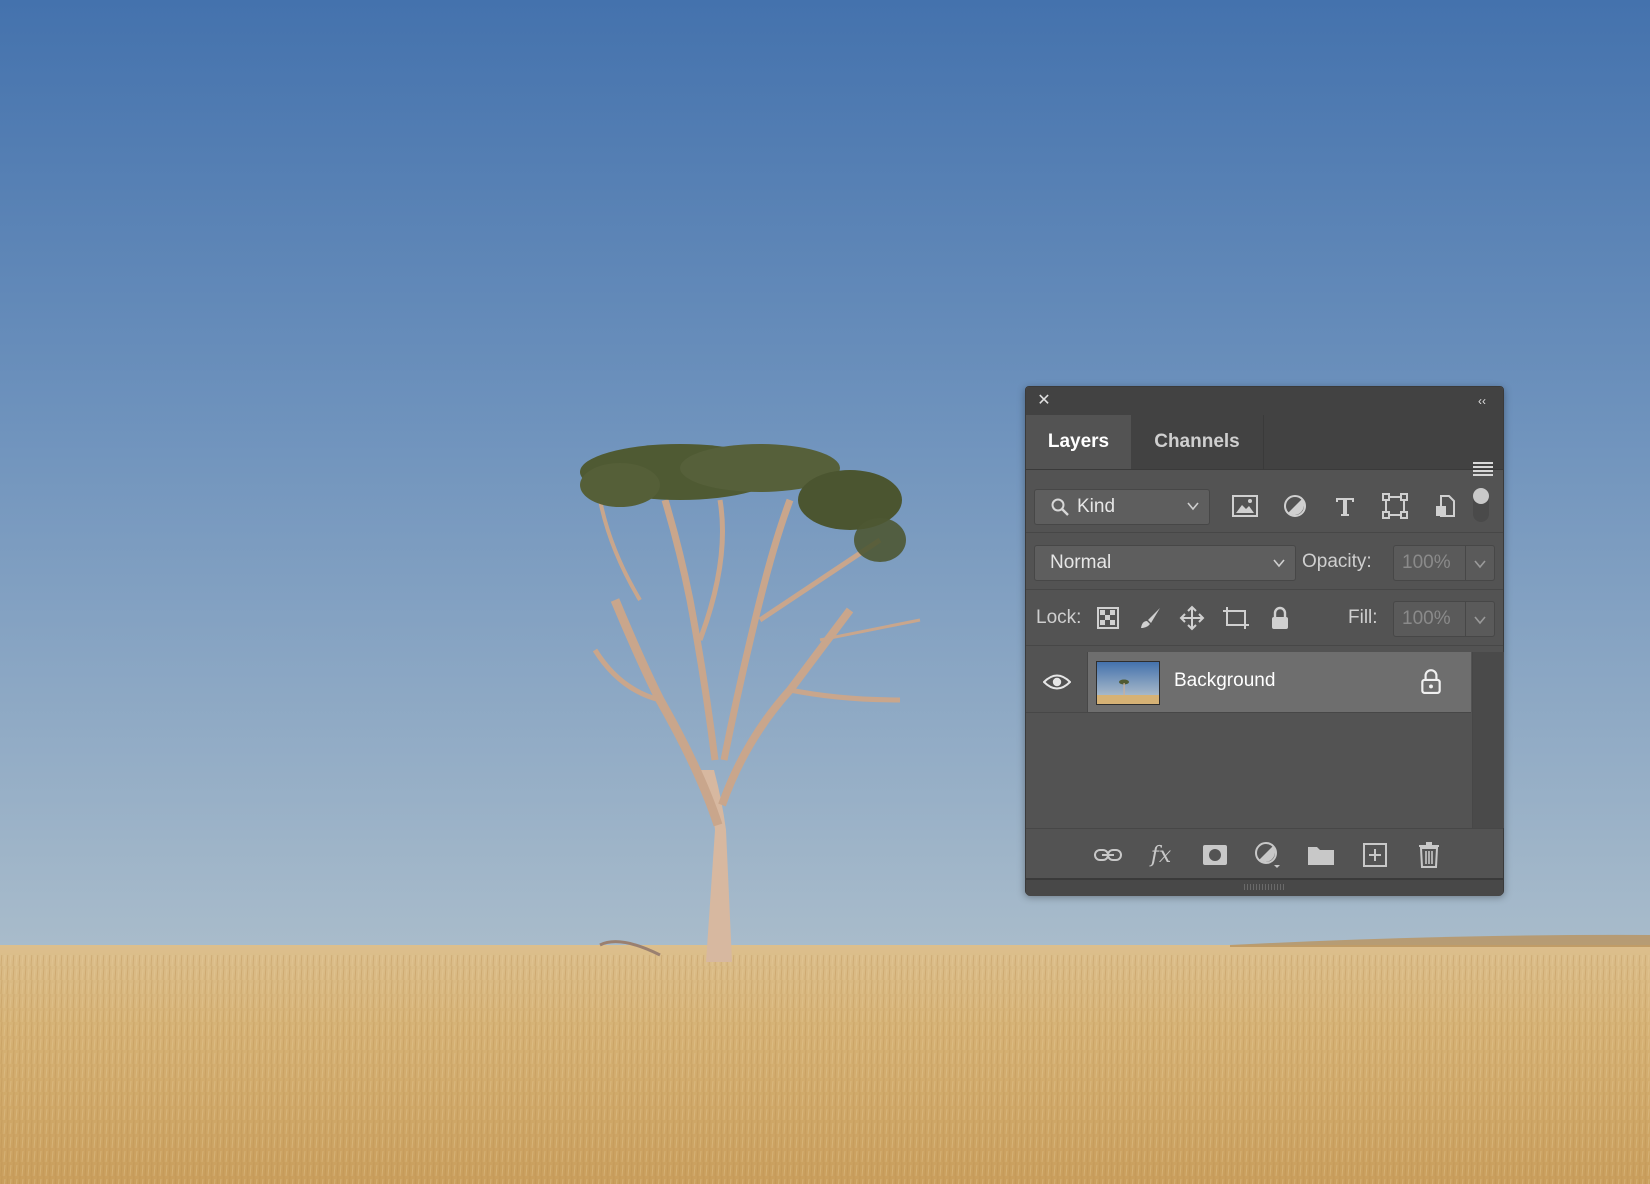  I want to click on adjustment-layer-icon, so click(1268, 855).